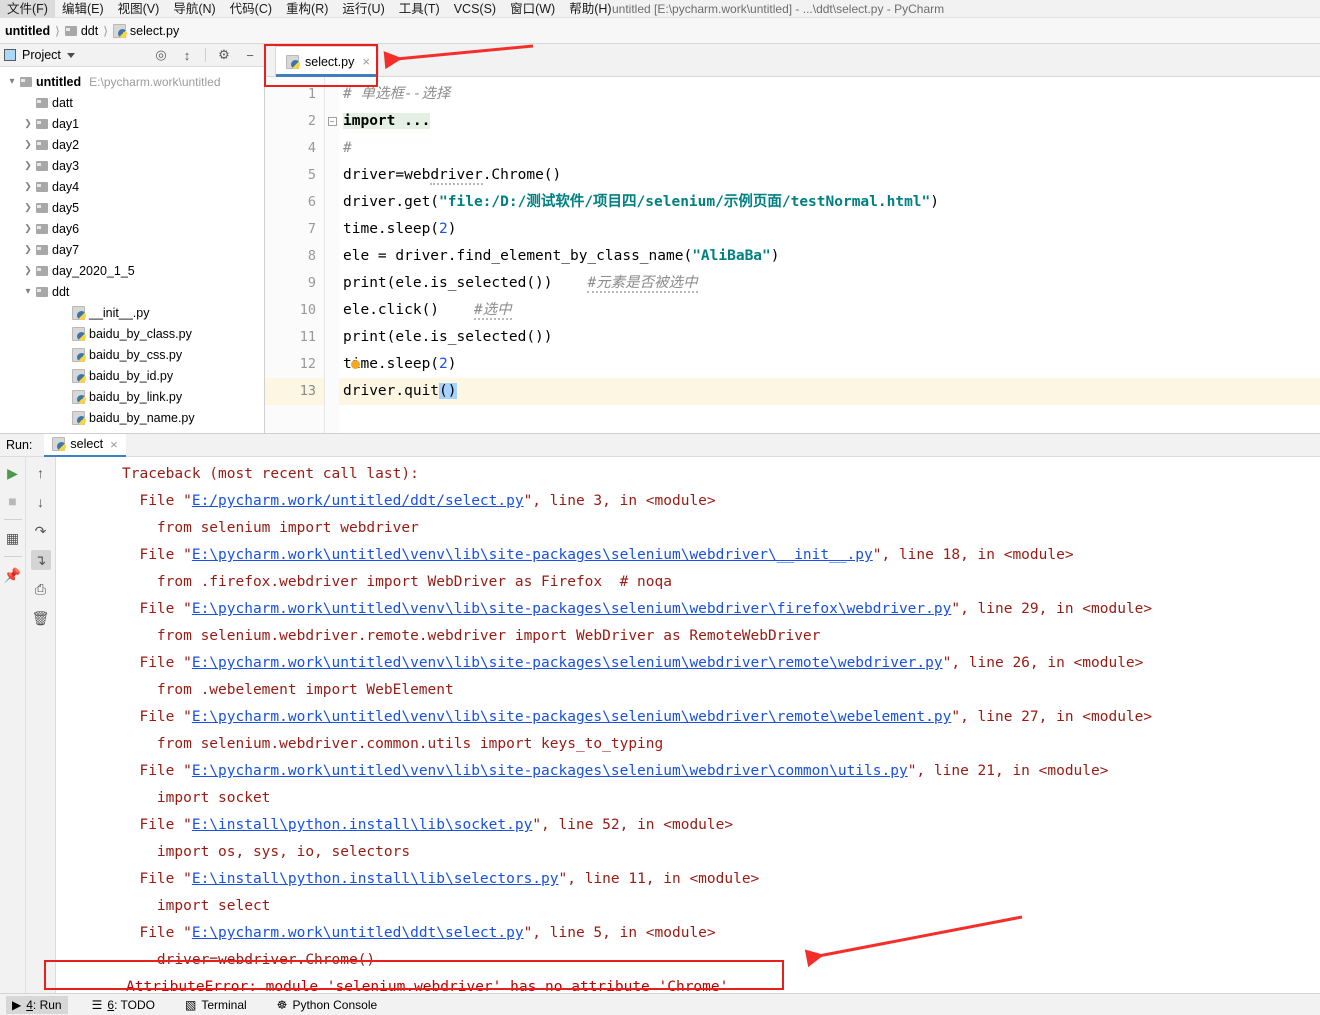 The height and width of the screenshot is (1015, 1320). What do you see at coordinates (216, 1005) in the screenshot?
I see `status-terminal-button: ▧ Terminal` at bounding box center [216, 1005].